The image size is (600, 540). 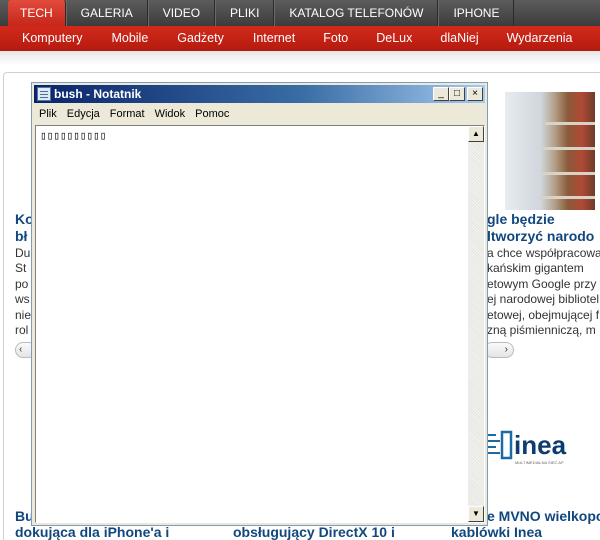 What do you see at coordinates (274, 38) in the screenshot?
I see `subnav-internet: Internet` at bounding box center [274, 38].